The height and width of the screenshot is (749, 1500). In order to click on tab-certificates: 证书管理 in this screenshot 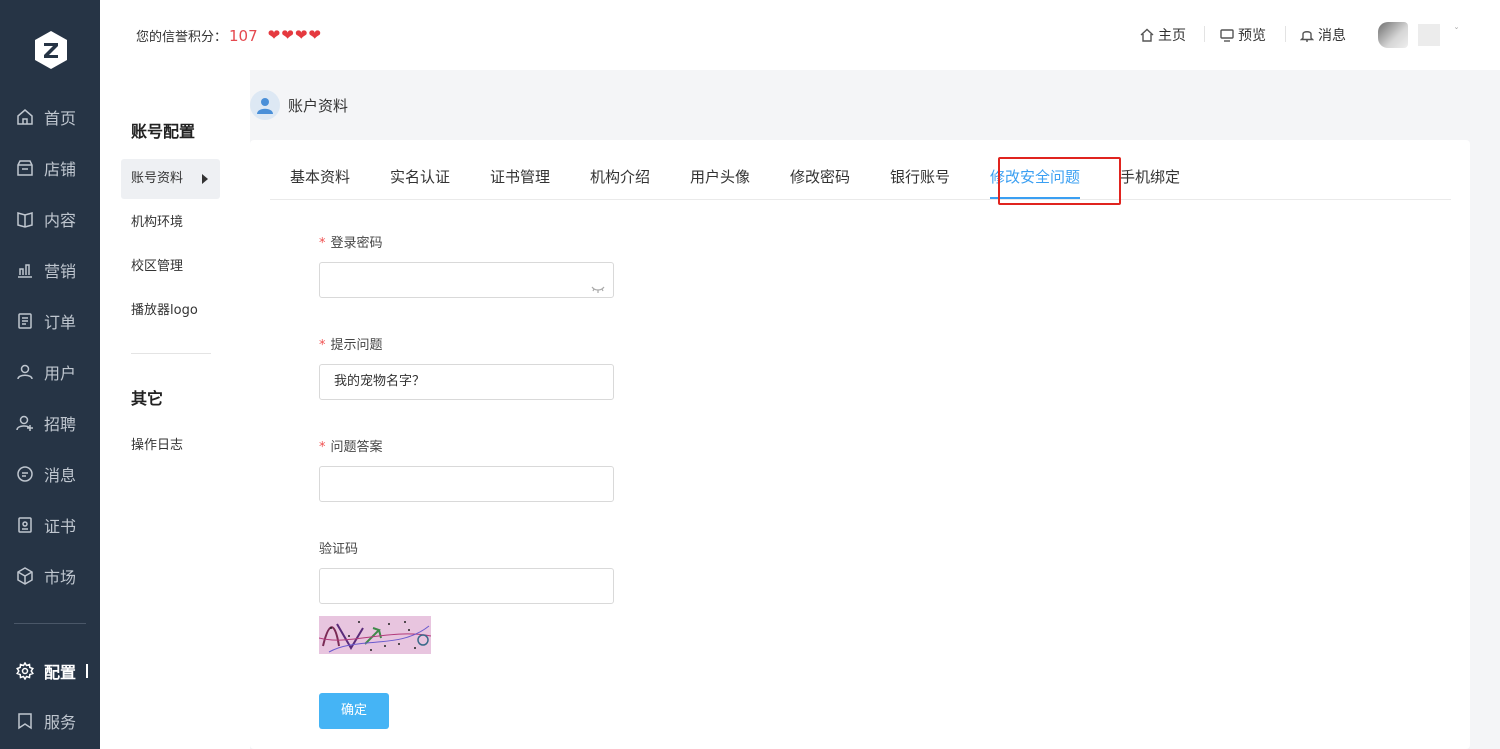, I will do `click(520, 176)`.